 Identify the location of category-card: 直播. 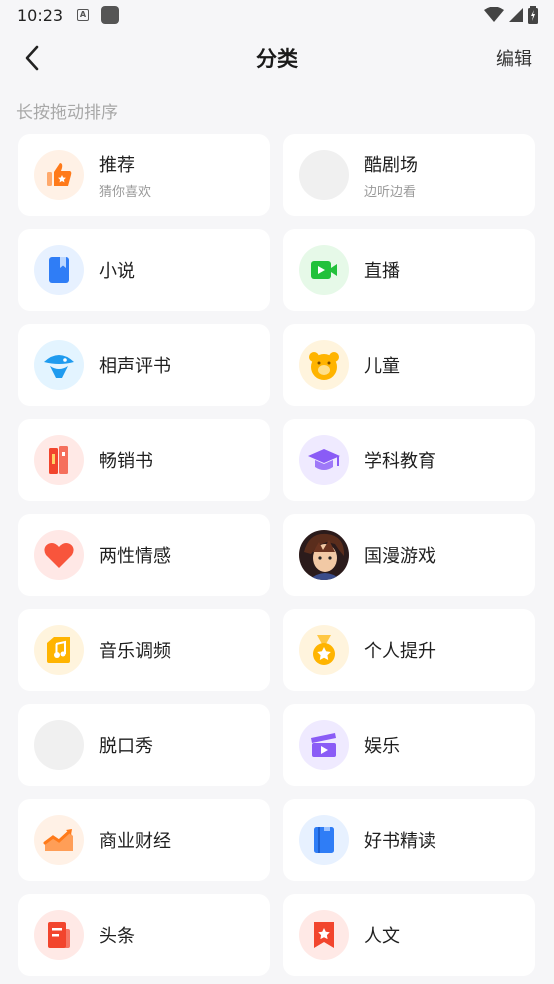
(409, 270).